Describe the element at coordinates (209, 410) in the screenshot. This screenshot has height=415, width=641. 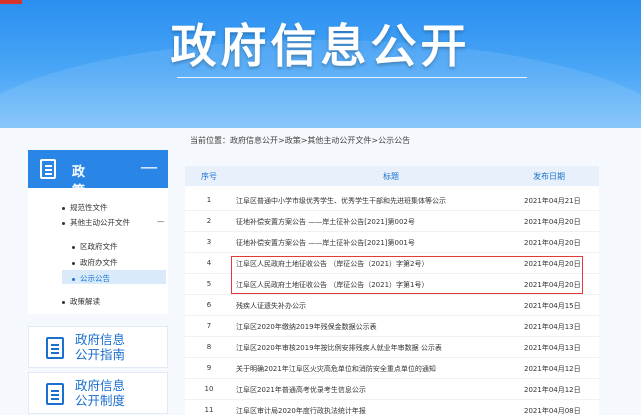
I see `row-number: 11` at that location.